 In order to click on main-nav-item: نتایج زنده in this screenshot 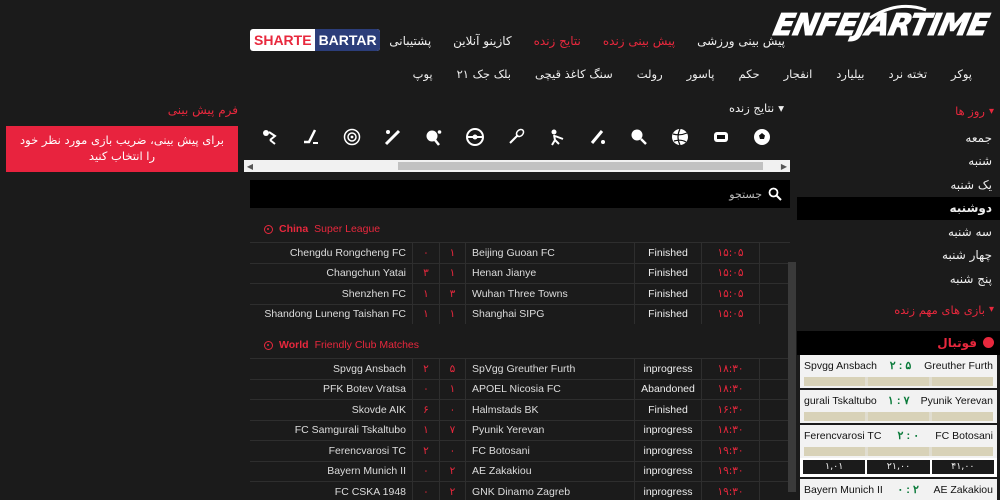, I will do `click(557, 41)`.